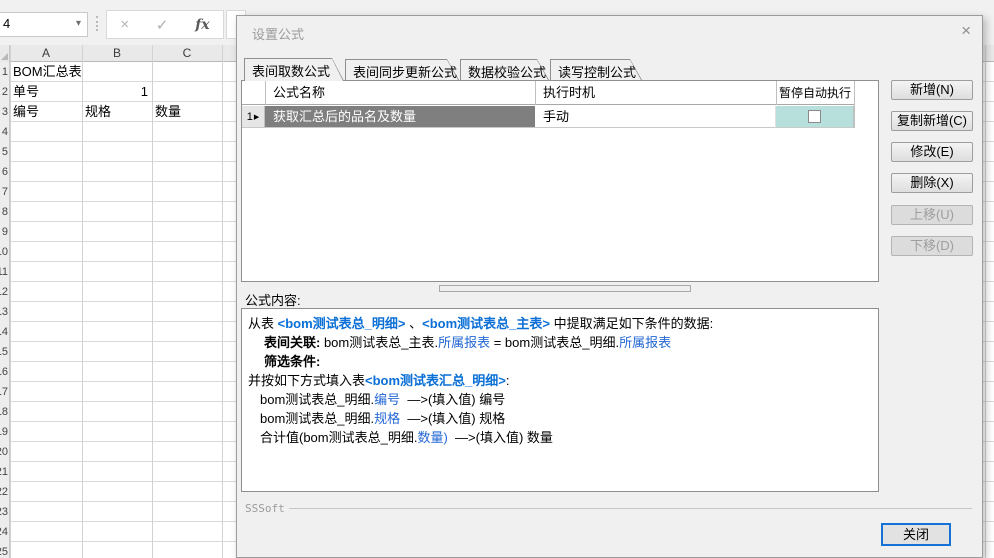 This screenshot has width=994, height=558. I want to click on formula-content-line: 筛选条件:, so click(292, 361).